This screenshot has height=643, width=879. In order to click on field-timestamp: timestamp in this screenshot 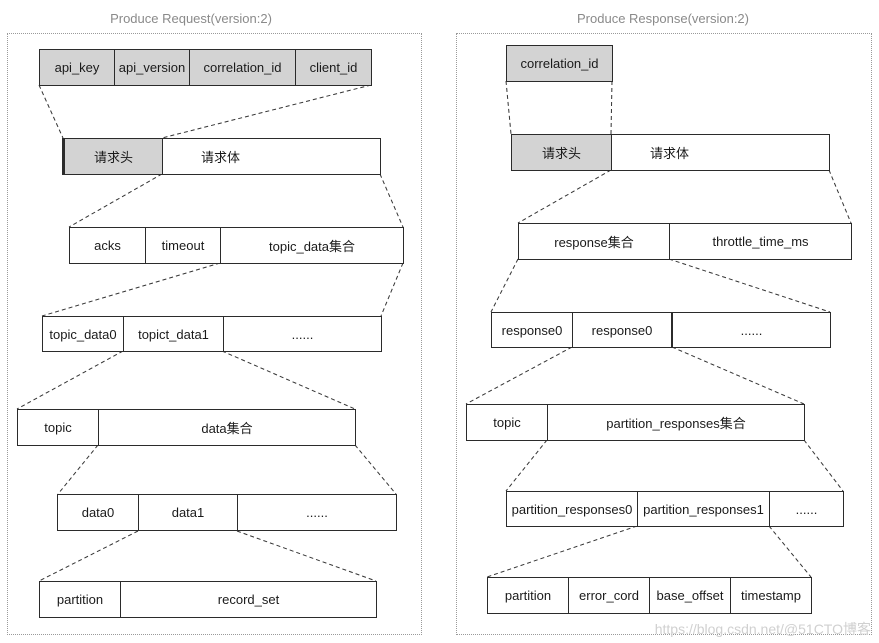, I will do `click(771, 595)`.